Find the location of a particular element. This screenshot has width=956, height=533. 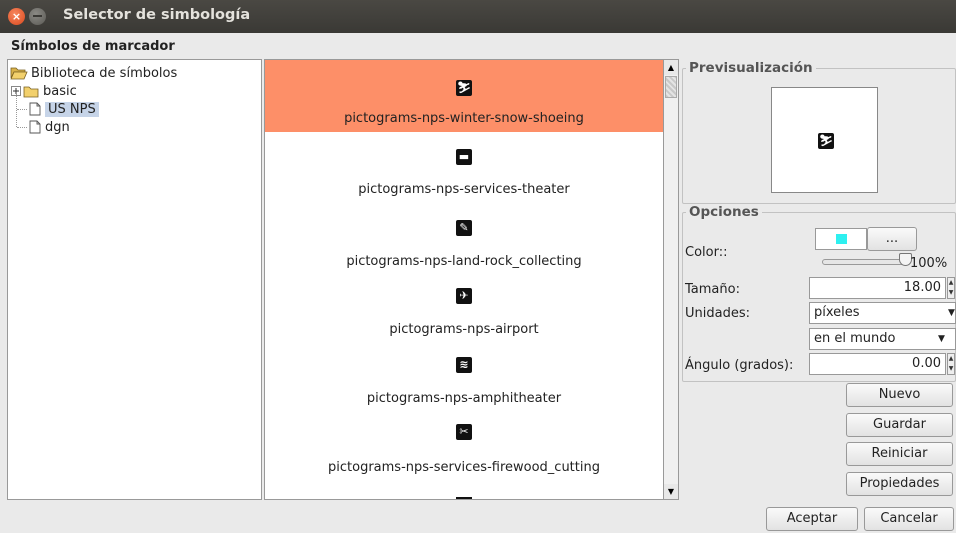

angle-input: 0.00 is located at coordinates (877, 364).